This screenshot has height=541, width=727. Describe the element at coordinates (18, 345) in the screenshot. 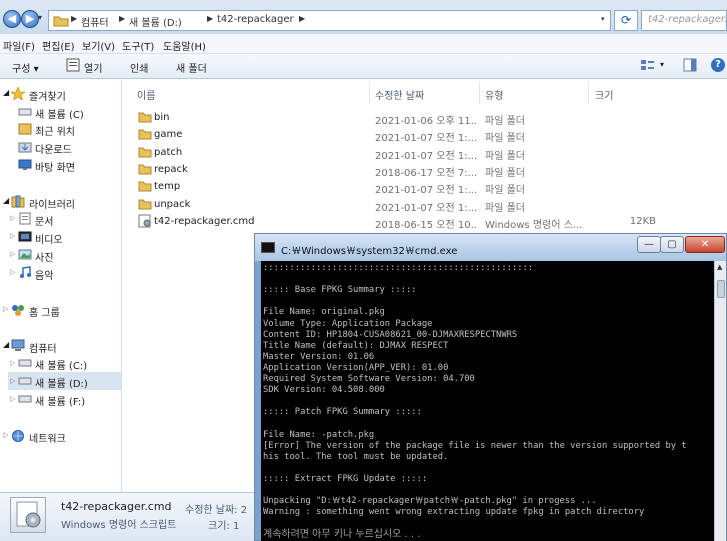

I see `computer-icon` at that location.